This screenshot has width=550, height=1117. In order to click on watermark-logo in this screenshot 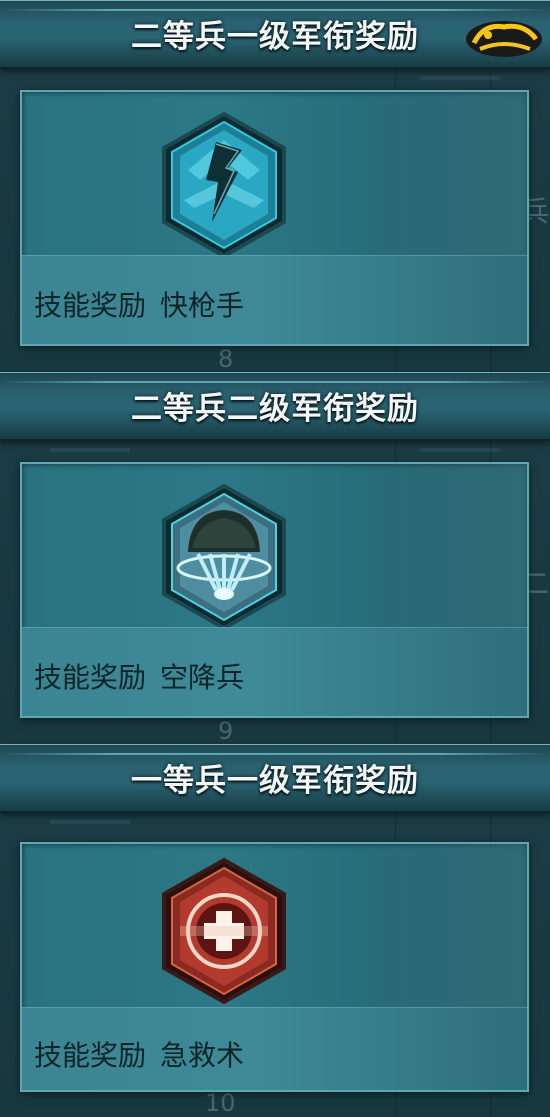, I will do `click(504, 39)`.